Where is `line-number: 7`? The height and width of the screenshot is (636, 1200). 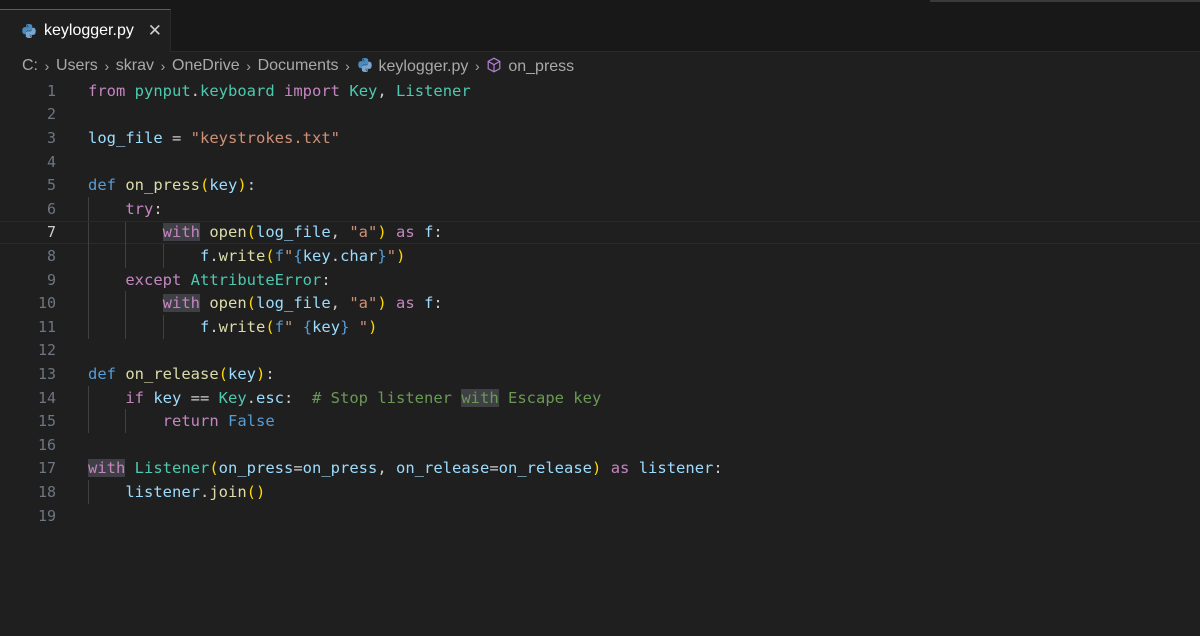
line-number: 7 is located at coordinates (51, 232).